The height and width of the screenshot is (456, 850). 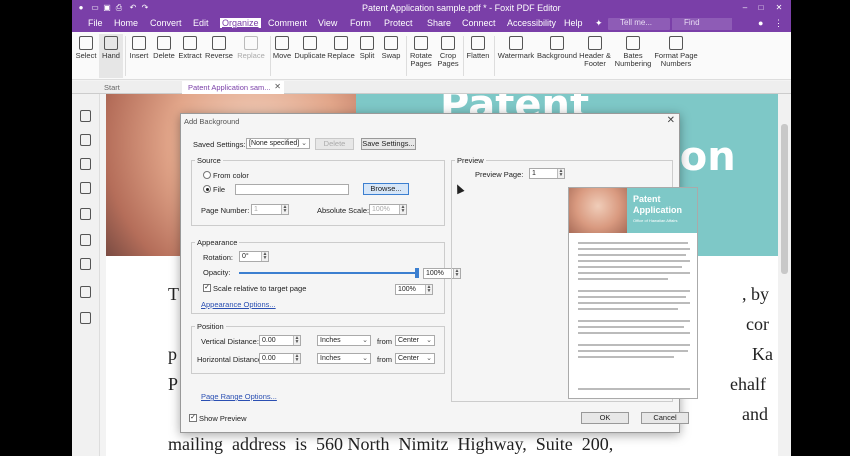 What do you see at coordinates (119, 8) in the screenshot?
I see `print-icon: ⎙` at bounding box center [119, 8].